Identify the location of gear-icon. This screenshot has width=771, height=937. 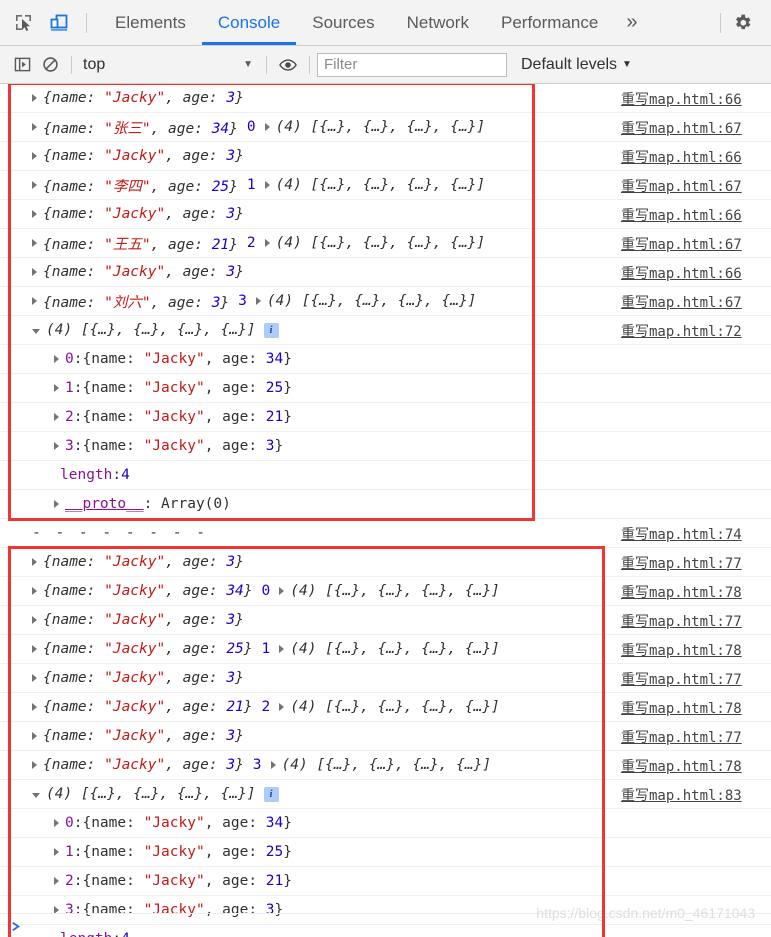
(742, 23).